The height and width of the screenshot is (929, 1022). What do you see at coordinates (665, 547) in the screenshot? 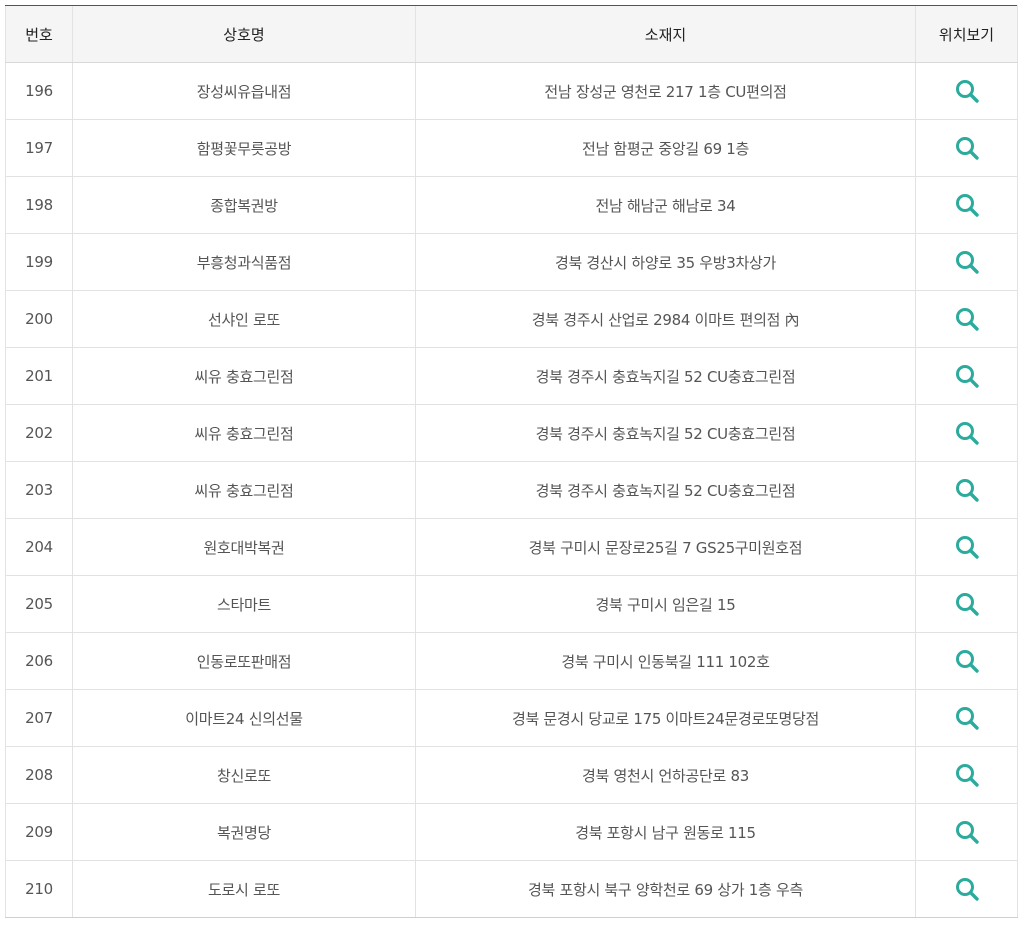
I see `row-address: 경북 구미시 문장로25길 7 GS25구미원호점` at bounding box center [665, 547].